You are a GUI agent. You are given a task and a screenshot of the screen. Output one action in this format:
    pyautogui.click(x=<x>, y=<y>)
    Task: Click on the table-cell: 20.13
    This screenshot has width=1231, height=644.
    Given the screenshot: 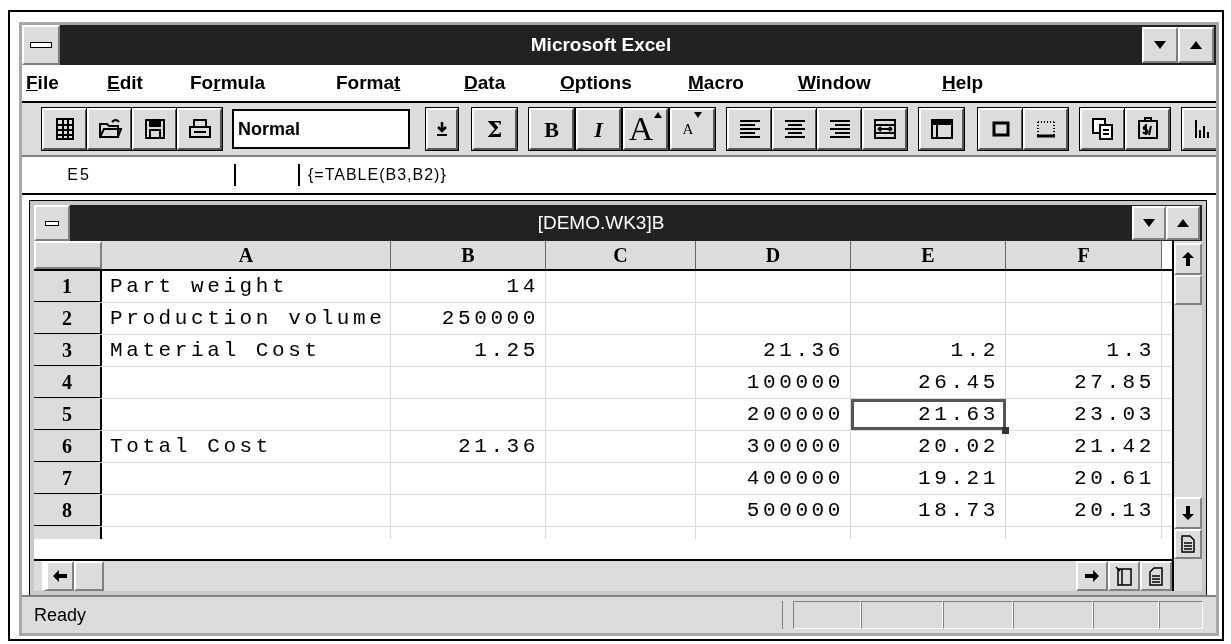 What is the action you would take?
    pyautogui.click(x=1084, y=510)
    